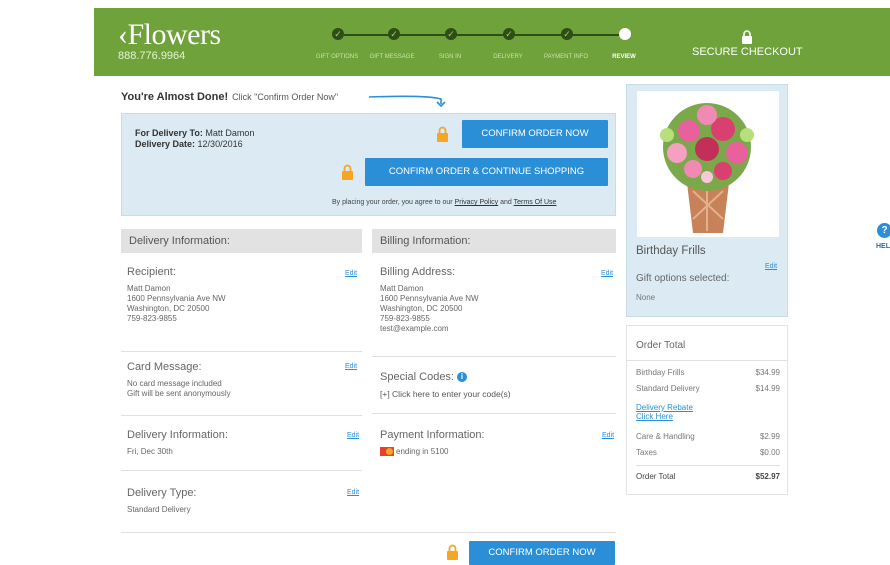  I want to click on delivery-rebate-click-here: Click Here, so click(664, 416).